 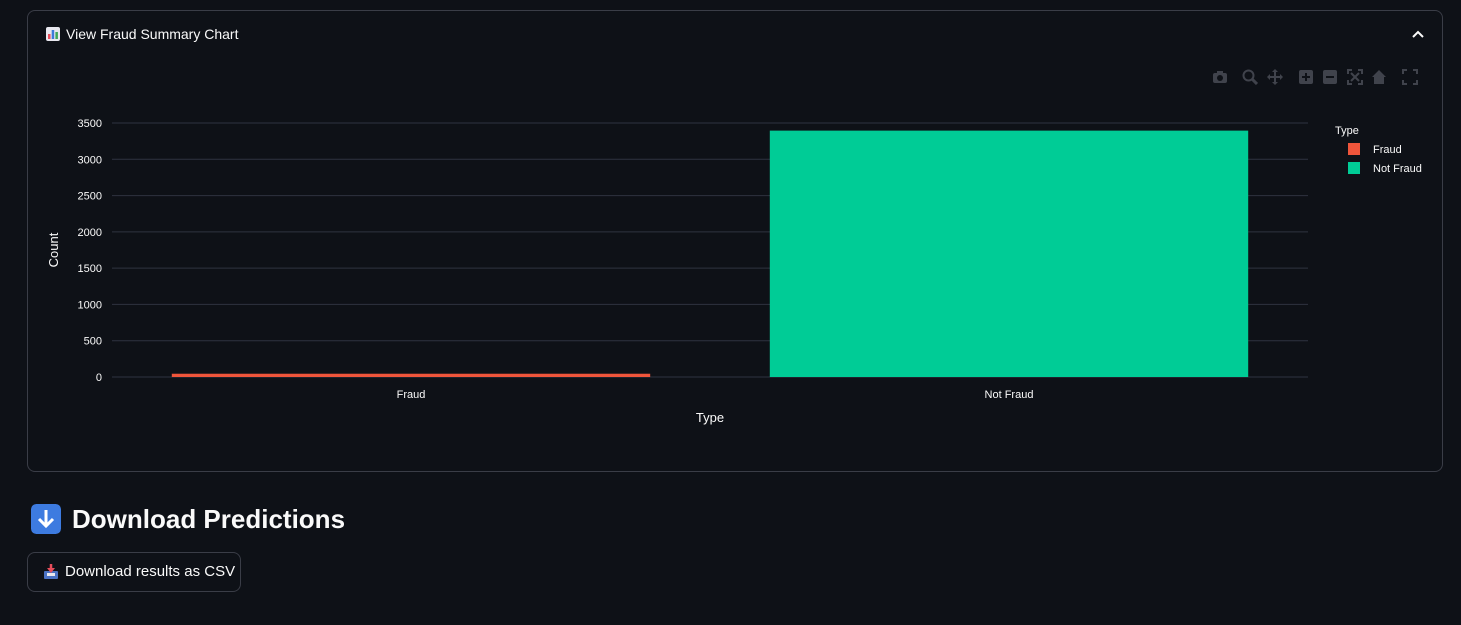 I want to click on y-tick-label: 2000, so click(x=90, y=233).